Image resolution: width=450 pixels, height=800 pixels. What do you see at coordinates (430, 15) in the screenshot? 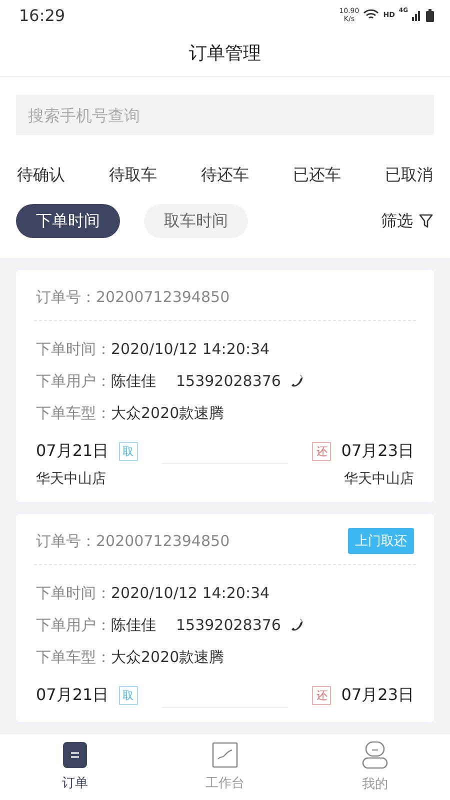
I see `battery-icon` at bounding box center [430, 15].